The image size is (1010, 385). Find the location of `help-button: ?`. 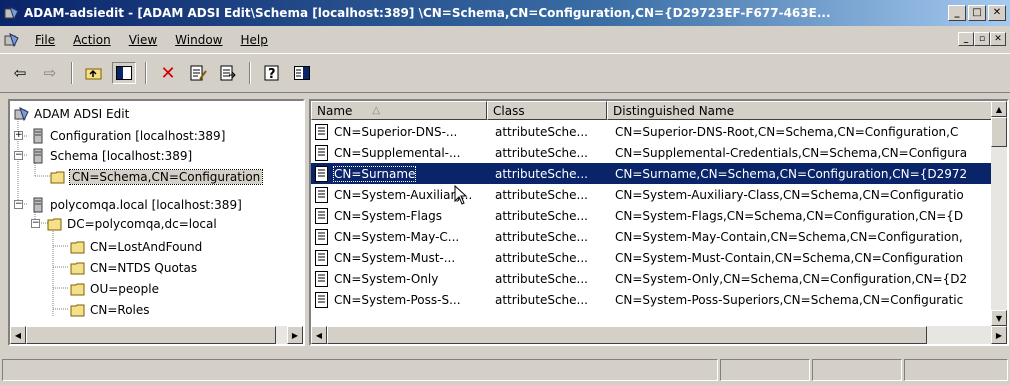

help-button: ? is located at coordinates (272, 73).